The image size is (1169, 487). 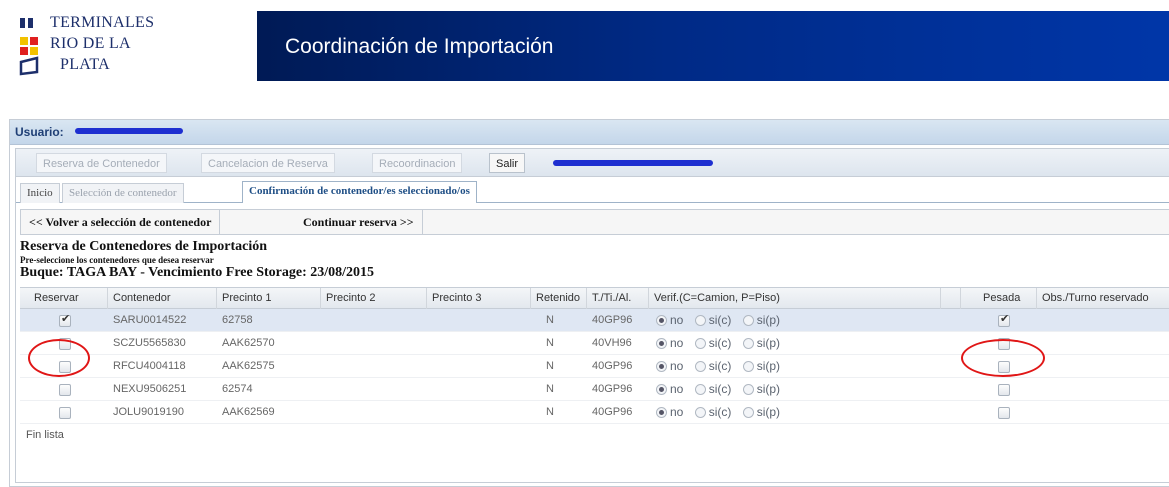 I want to click on user-label: Usuario:, so click(x=39, y=132).